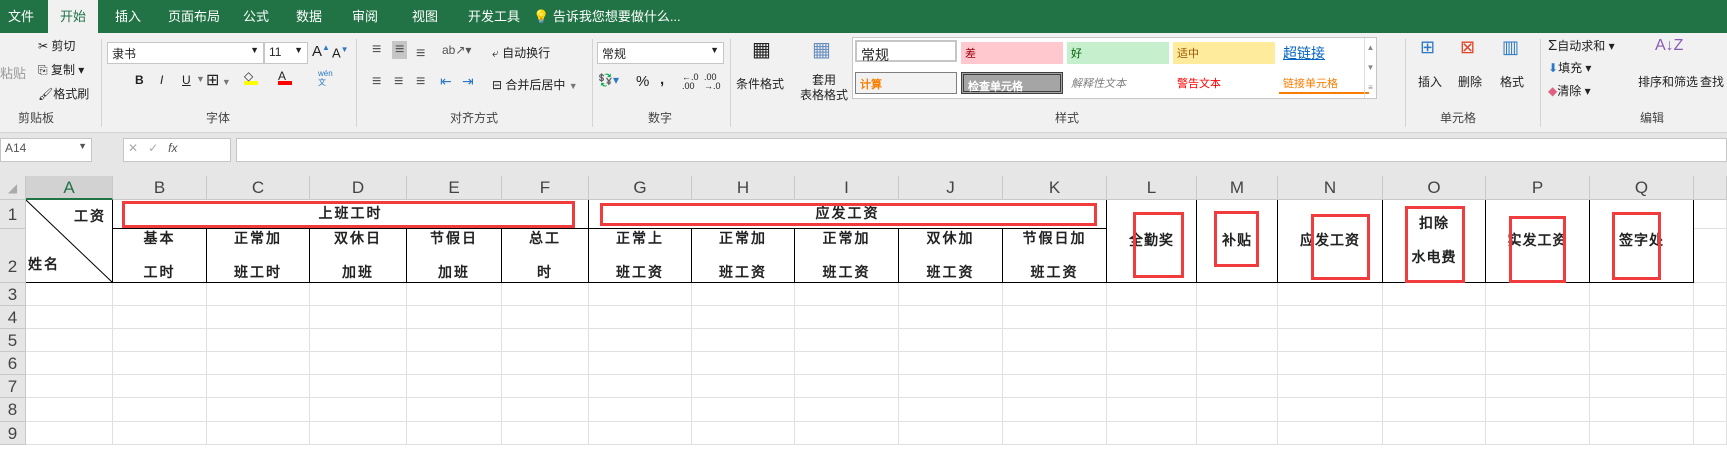 The height and width of the screenshot is (455, 1727). Describe the element at coordinates (56, 45) in the screenshot. I see `cut-button: ✂ 剪切` at that location.